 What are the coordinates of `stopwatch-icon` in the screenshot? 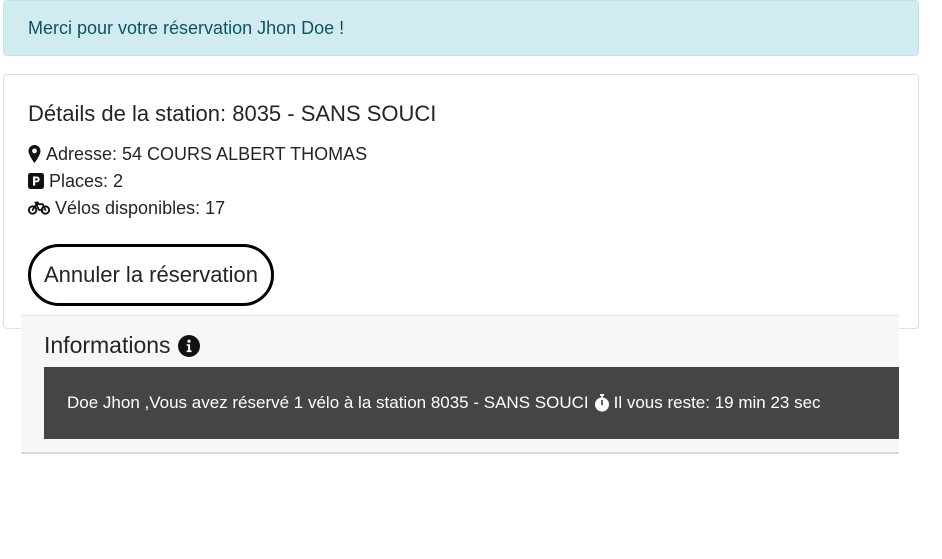 It's located at (602, 403).